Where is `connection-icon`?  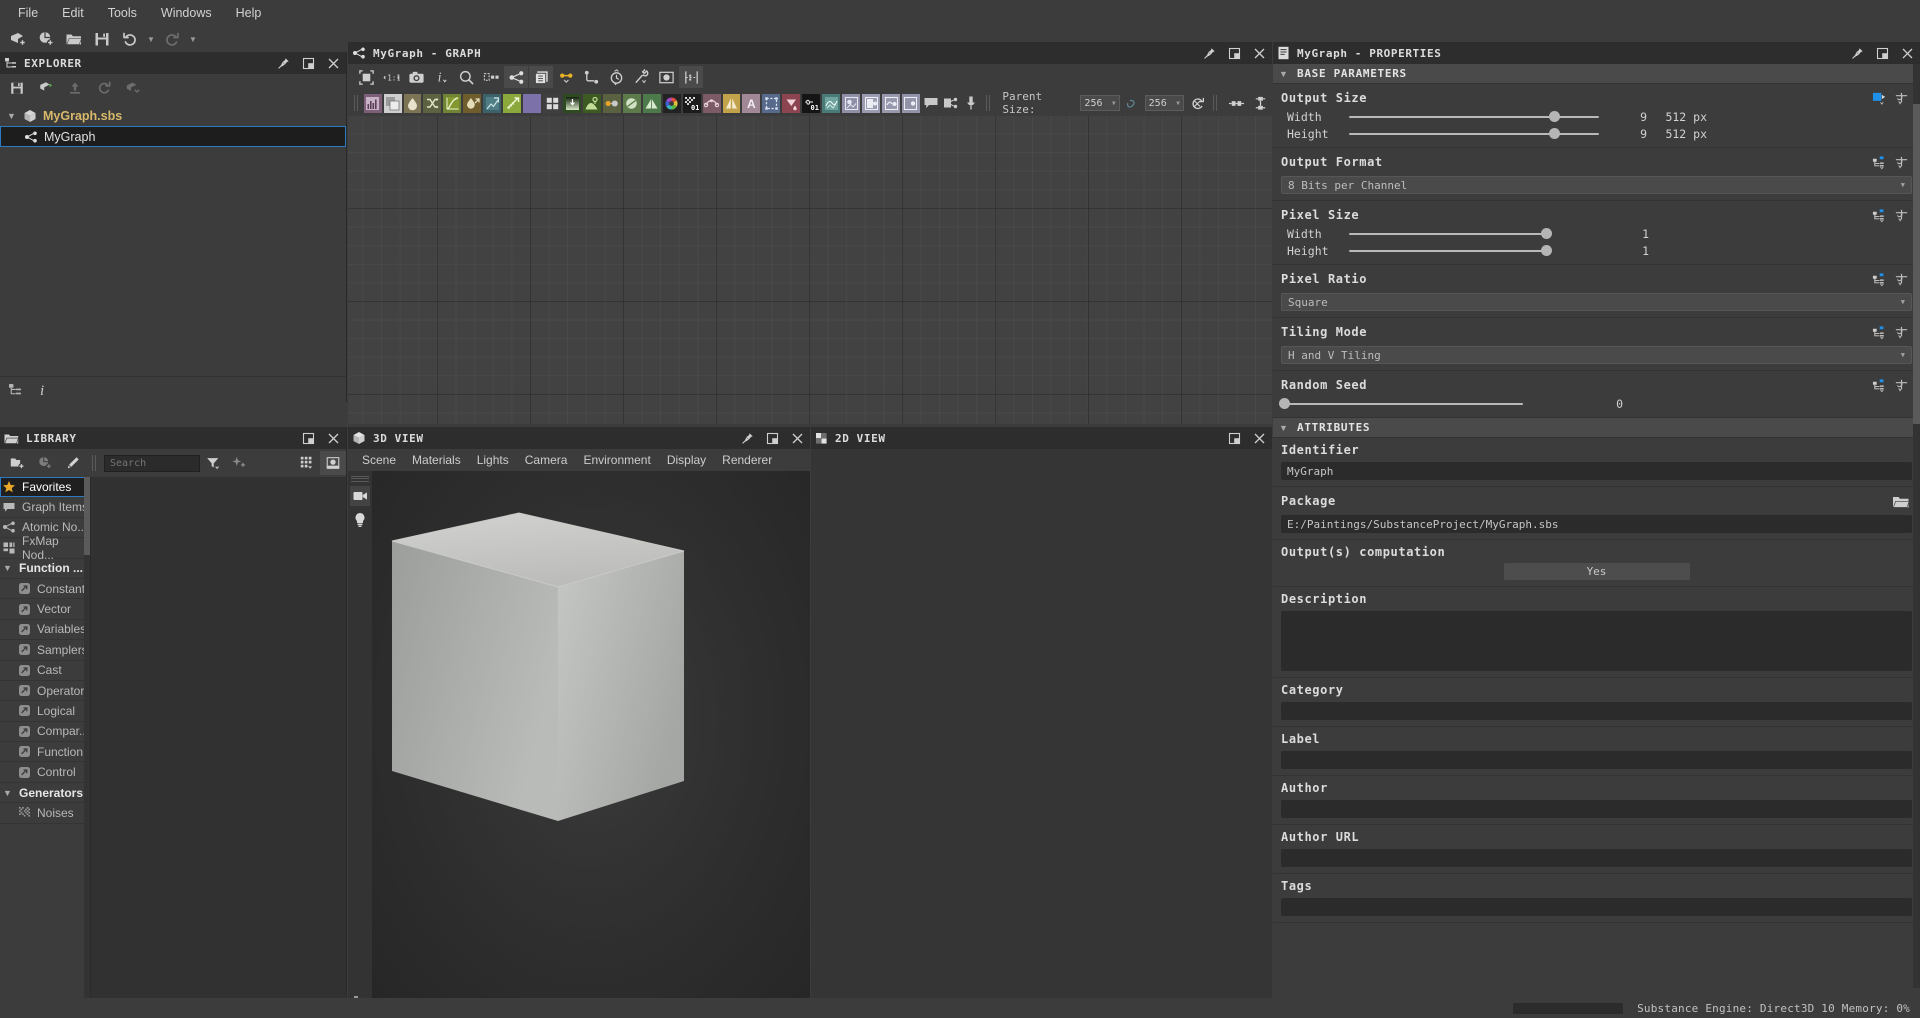 connection-icon is located at coordinates (566, 77).